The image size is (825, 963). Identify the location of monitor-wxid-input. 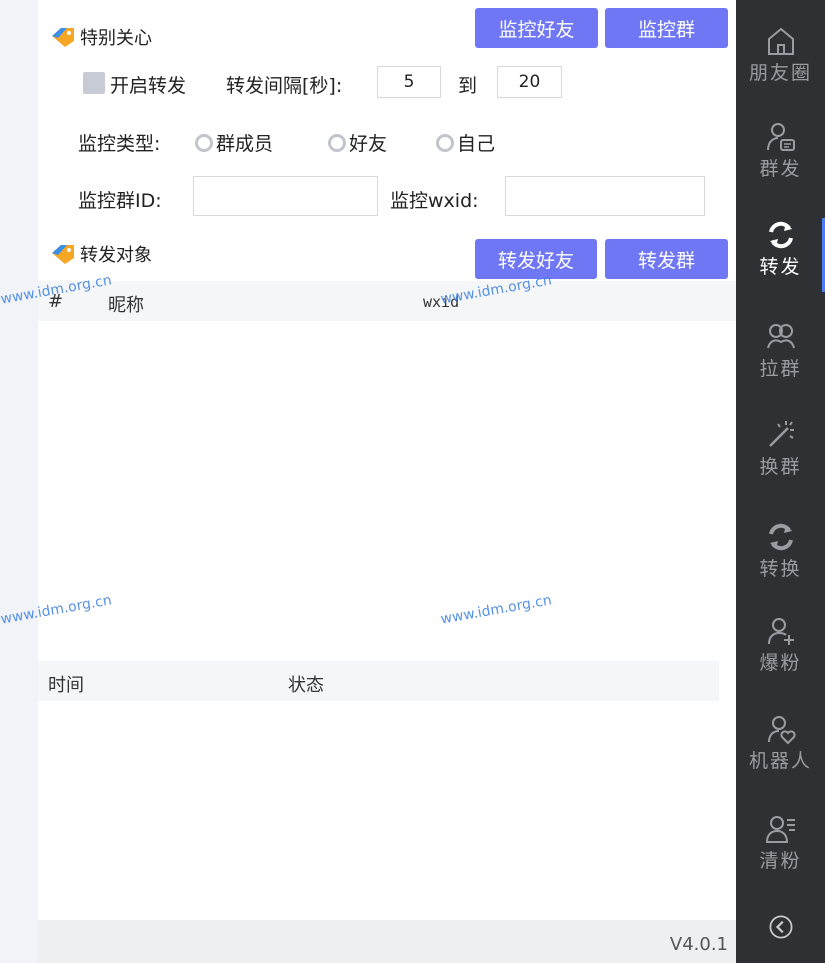
(605, 196).